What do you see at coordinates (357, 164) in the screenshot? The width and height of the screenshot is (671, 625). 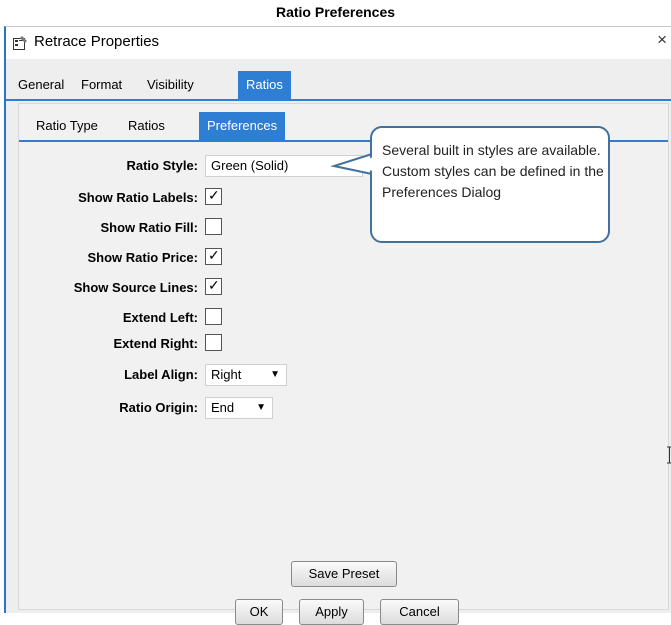 I see `callout-pointer-mask` at bounding box center [357, 164].